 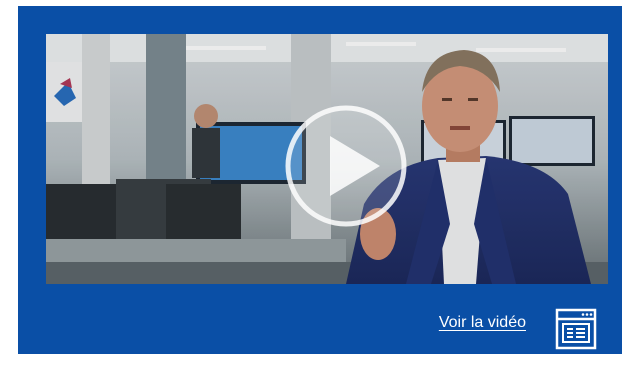 What do you see at coordinates (346, 166) in the screenshot?
I see `play-icon` at bounding box center [346, 166].